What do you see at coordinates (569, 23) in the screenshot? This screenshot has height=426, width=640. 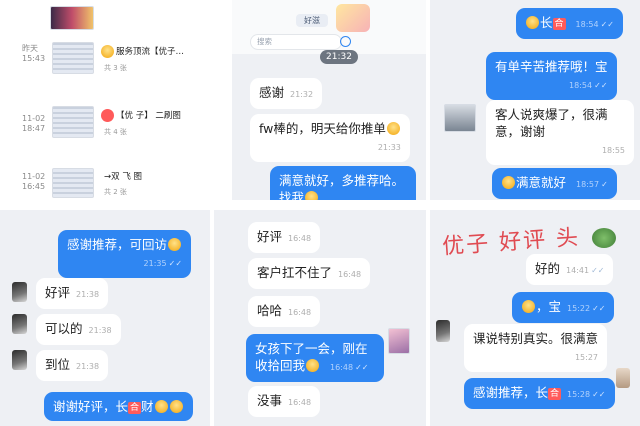 I see `message-bubble: 长合 18:54 ✓✓` at bounding box center [569, 23].